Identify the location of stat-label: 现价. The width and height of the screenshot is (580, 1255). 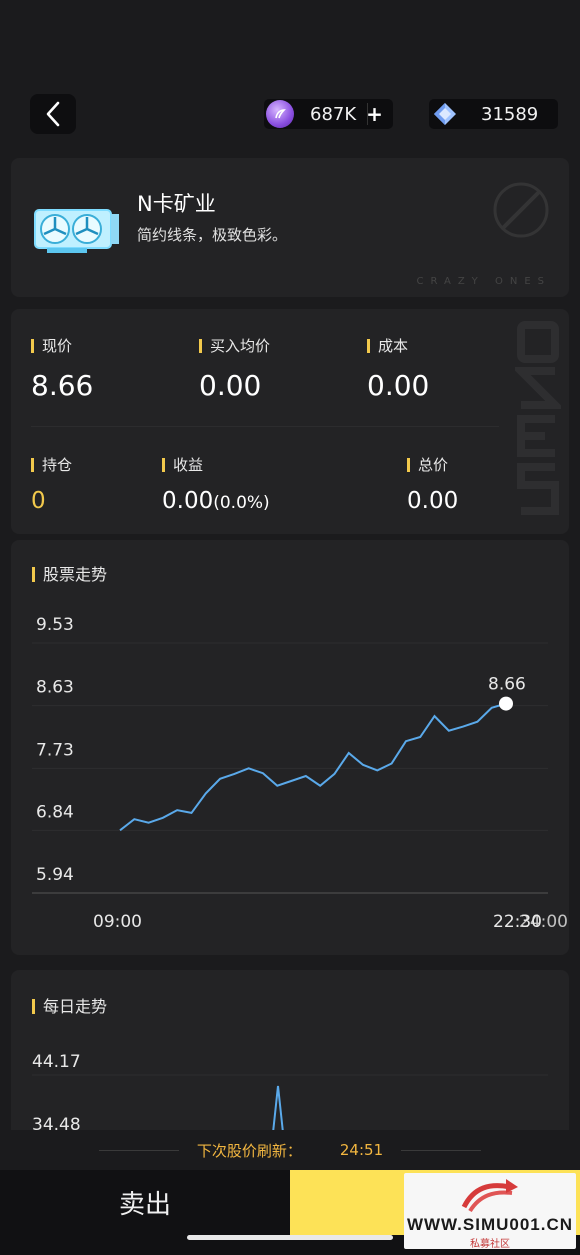
(51, 346).